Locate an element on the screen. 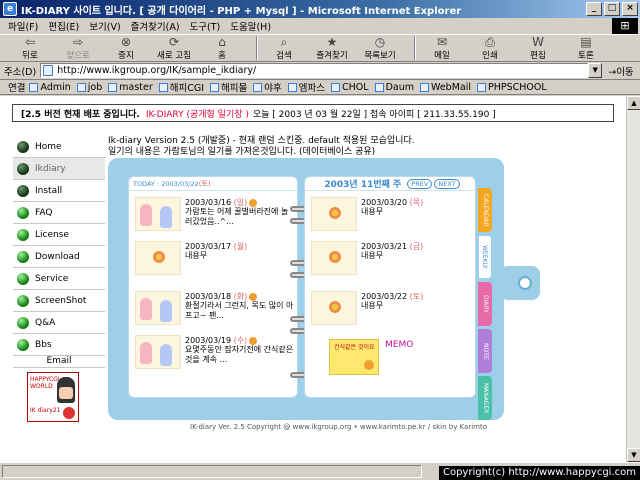  link-chol: CHOL is located at coordinates (350, 87).